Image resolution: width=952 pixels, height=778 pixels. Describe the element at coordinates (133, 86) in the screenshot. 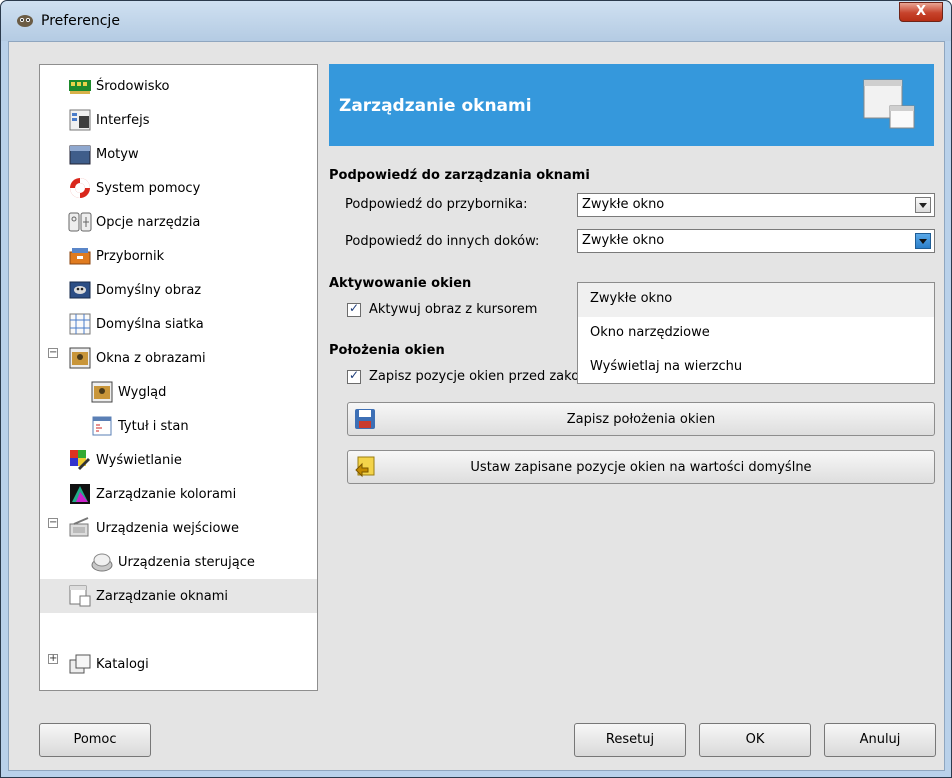

I see `sidebar-item-label: Środowisko` at that location.